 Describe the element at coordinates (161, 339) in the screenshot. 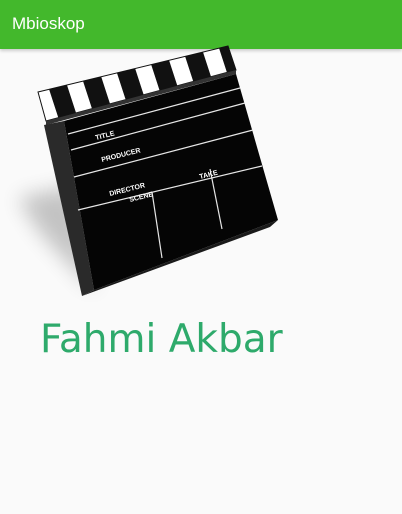

I see `profile-name: Fahmi Akbar` at that location.